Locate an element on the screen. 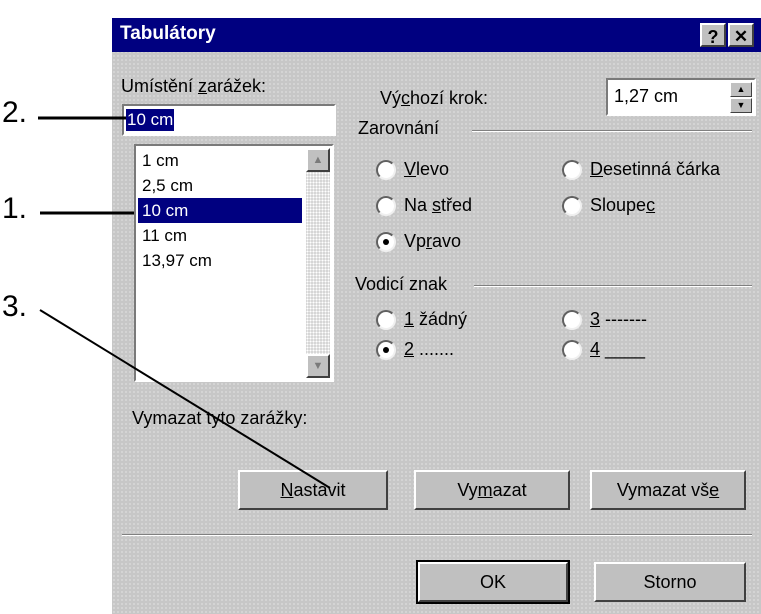 This screenshot has height=614, width=761. leader-3-label: 3 ------- is located at coordinates (618, 319).